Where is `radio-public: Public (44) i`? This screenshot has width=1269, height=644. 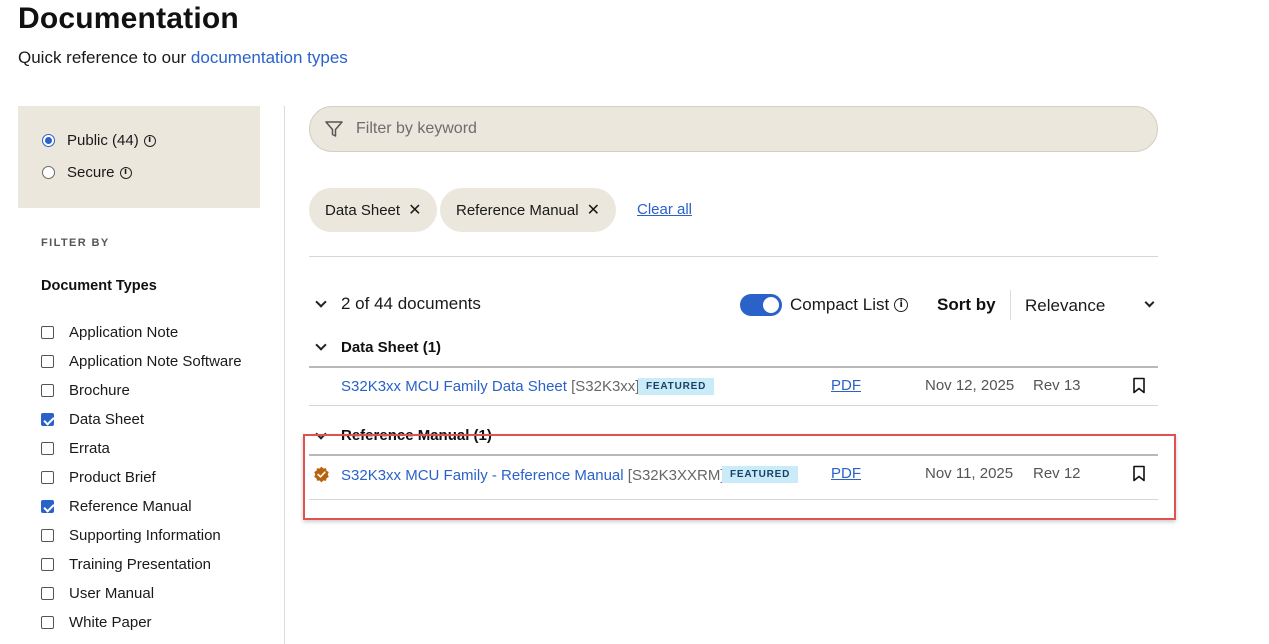 radio-public: Public (44) i is located at coordinates (99, 140).